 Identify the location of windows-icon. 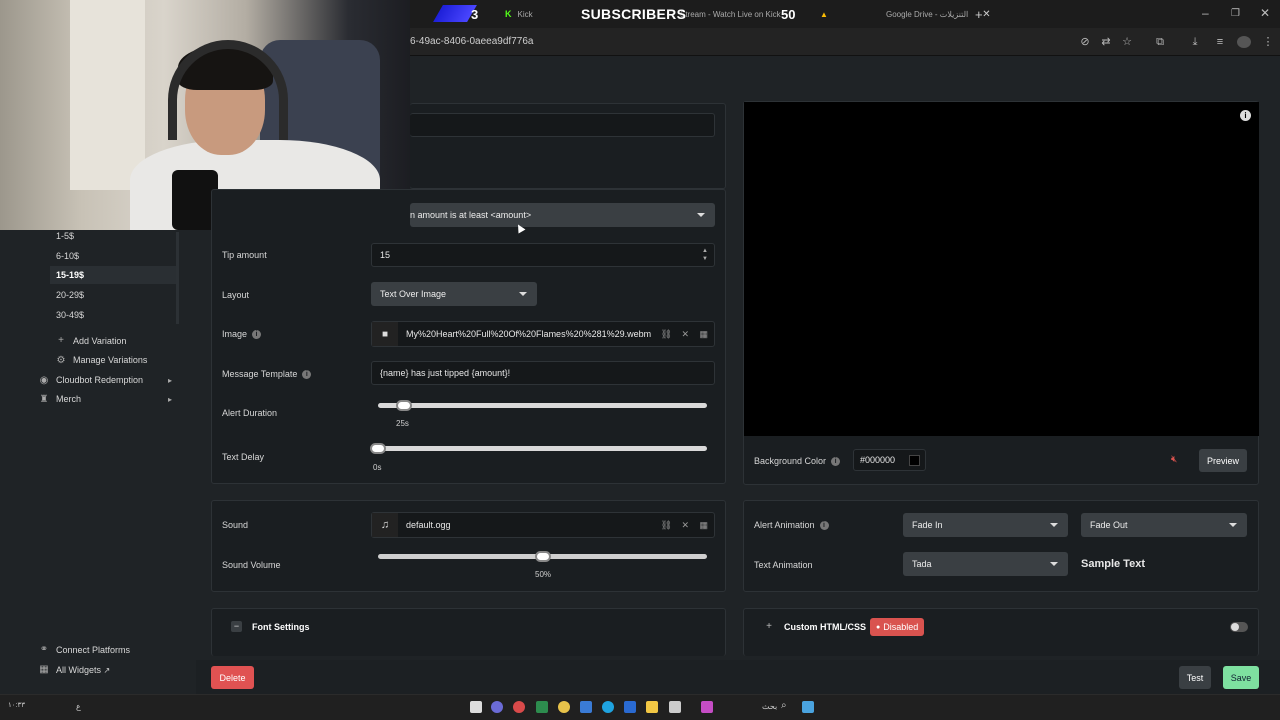
(808, 707).